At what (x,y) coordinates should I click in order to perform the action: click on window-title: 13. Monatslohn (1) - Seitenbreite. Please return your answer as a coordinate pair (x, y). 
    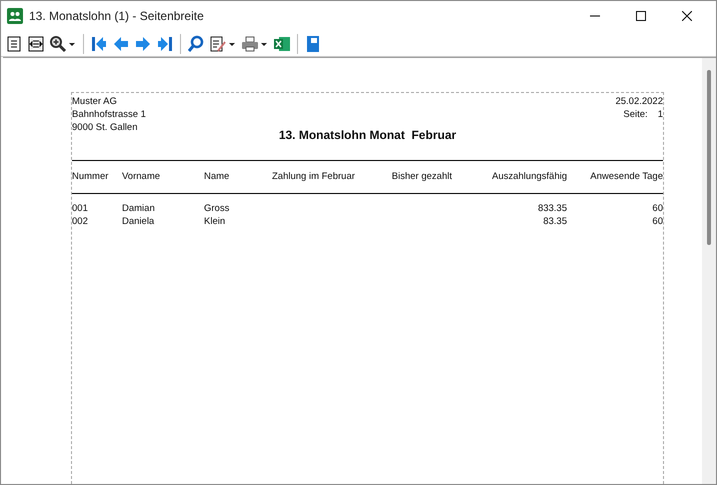
    Looking at the image, I should click on (116, 16).